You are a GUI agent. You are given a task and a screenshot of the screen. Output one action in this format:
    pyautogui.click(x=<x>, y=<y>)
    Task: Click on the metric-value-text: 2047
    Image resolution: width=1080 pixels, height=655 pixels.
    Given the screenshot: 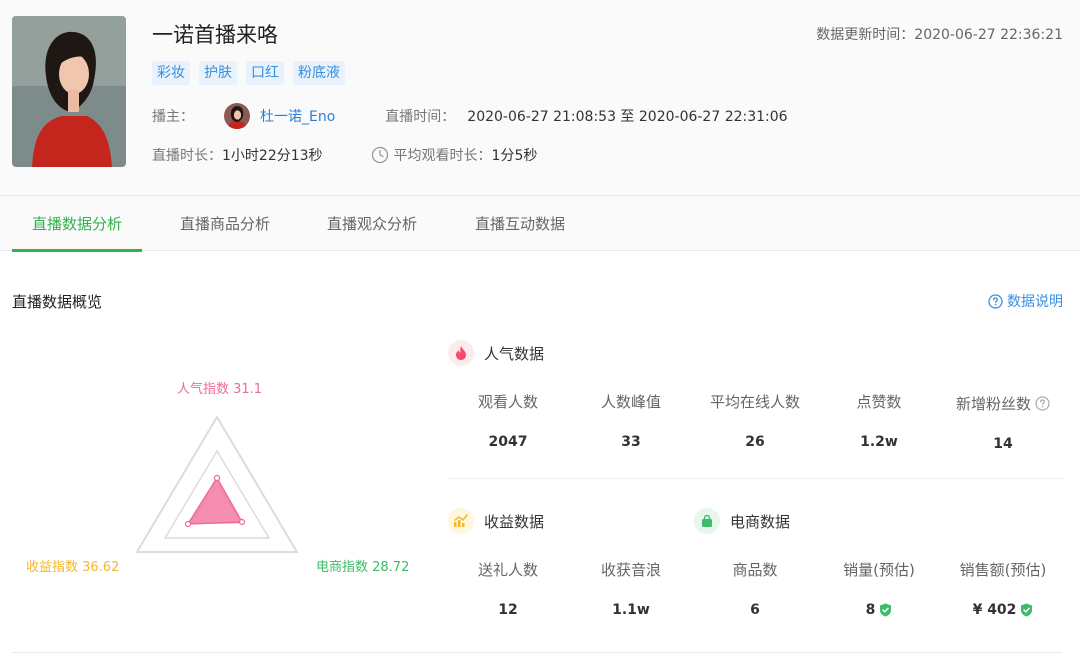 What is the action you would take?
    pyautogui.click(x=508, y=442)
    